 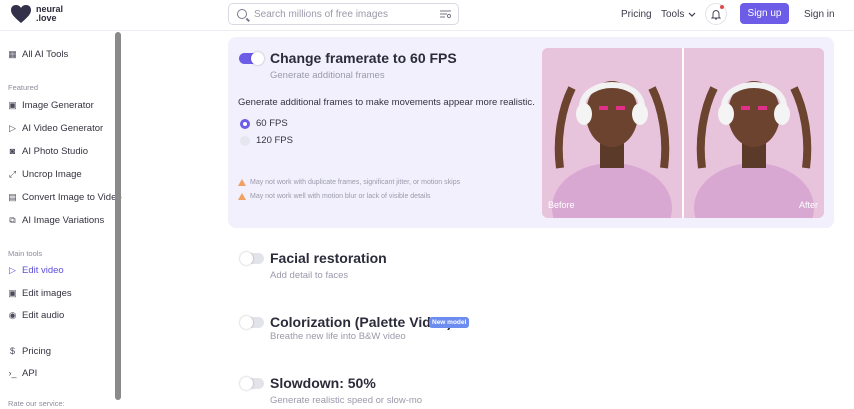 What do you see at coordinates (449, 322) in the screenshot?
I see `new-model-badge: New model` at bounding box center [449, 322].